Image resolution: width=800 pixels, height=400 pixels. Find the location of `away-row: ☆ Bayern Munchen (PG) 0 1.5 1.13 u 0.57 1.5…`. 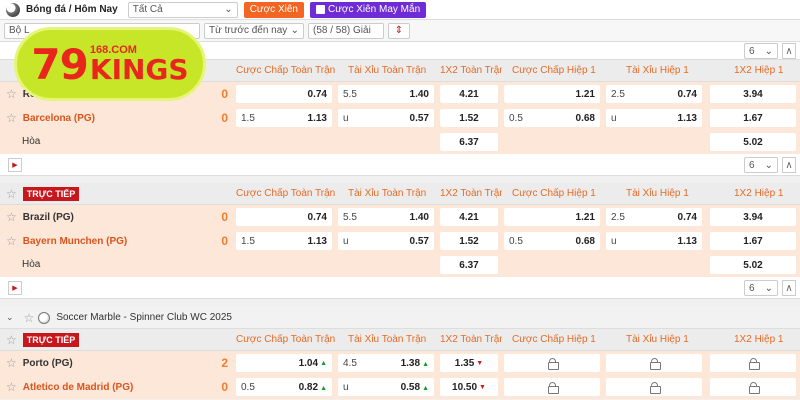

away-row: ☆ Bayern Munchen (PG) 0 1.5 1.13 u 0.57 1.5… is located at coordinates (400, 241).